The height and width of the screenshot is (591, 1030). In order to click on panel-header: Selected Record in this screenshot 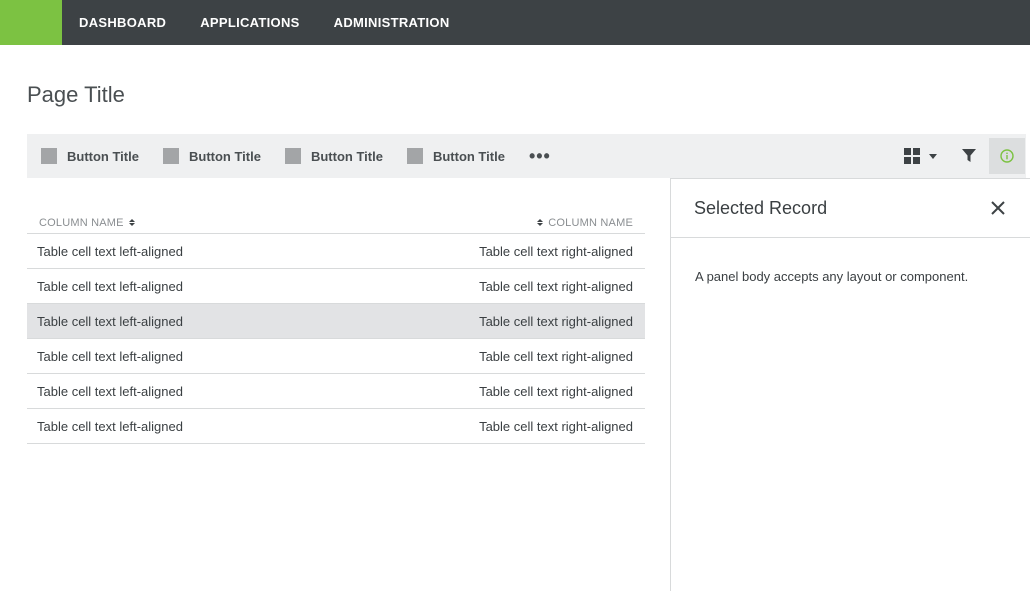, I will do `click(850, 208)`.